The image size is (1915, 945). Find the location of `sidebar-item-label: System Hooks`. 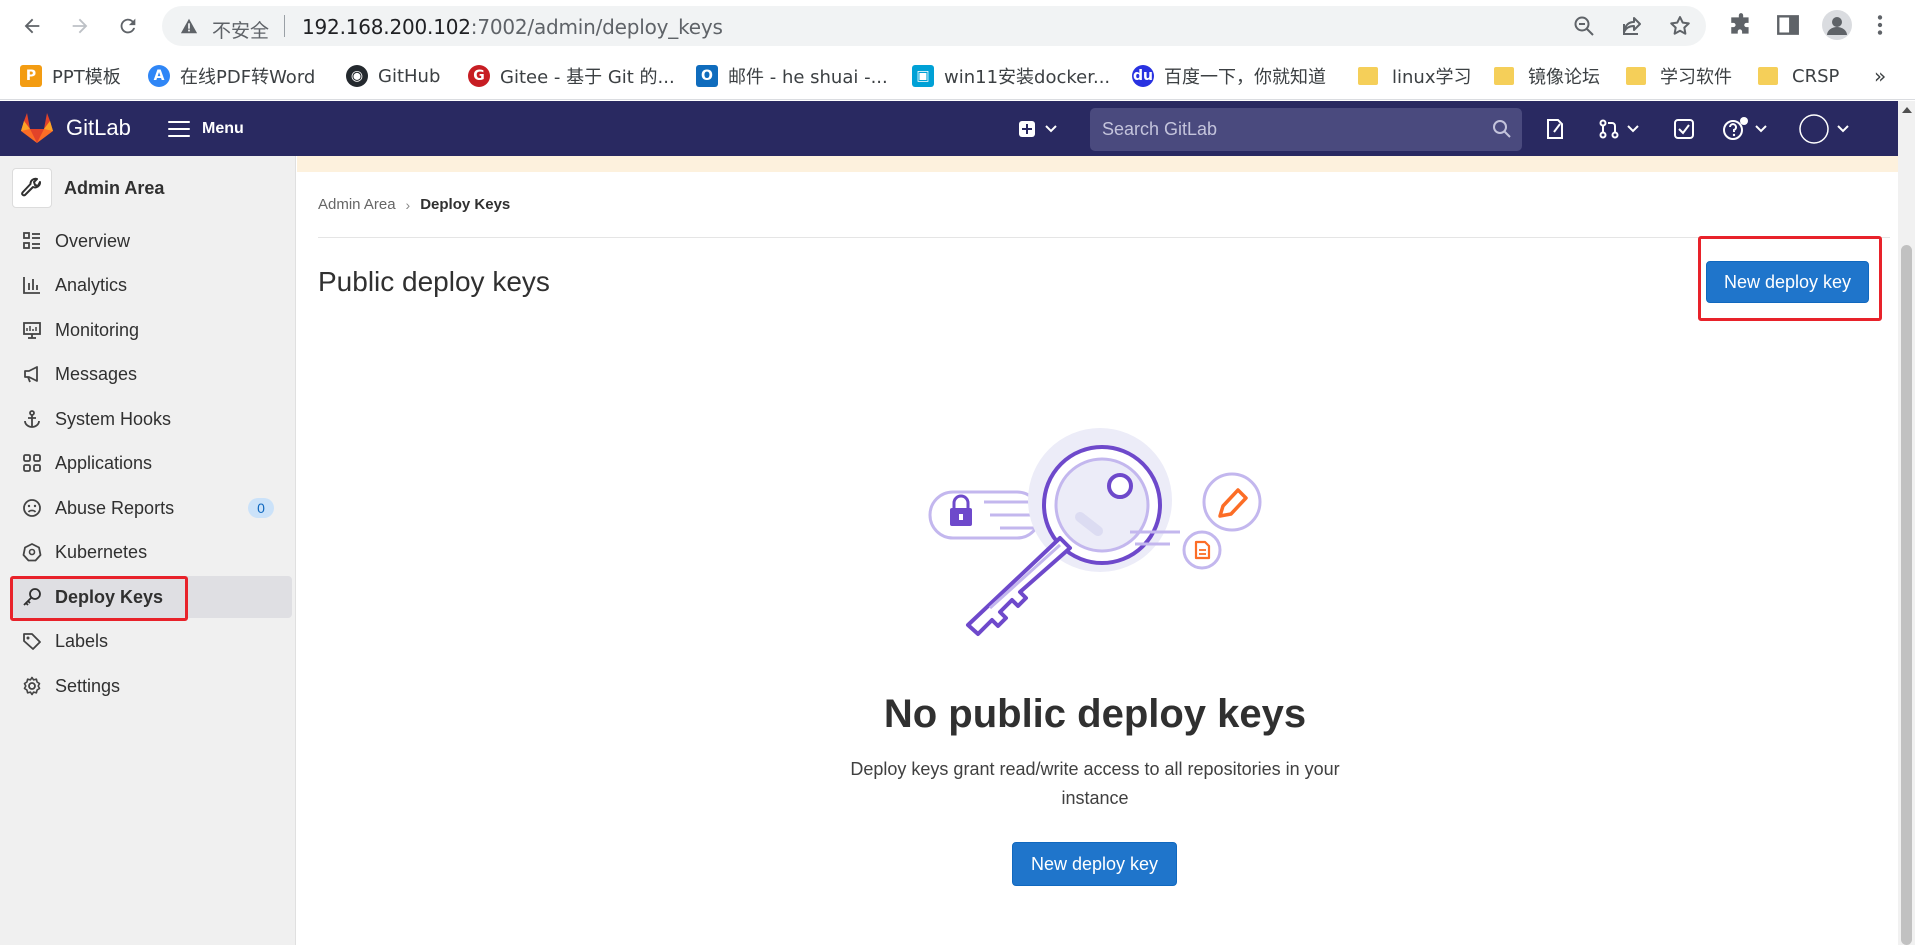

sidebar-item-label: System Hooks is located at coordinates (113, 418).